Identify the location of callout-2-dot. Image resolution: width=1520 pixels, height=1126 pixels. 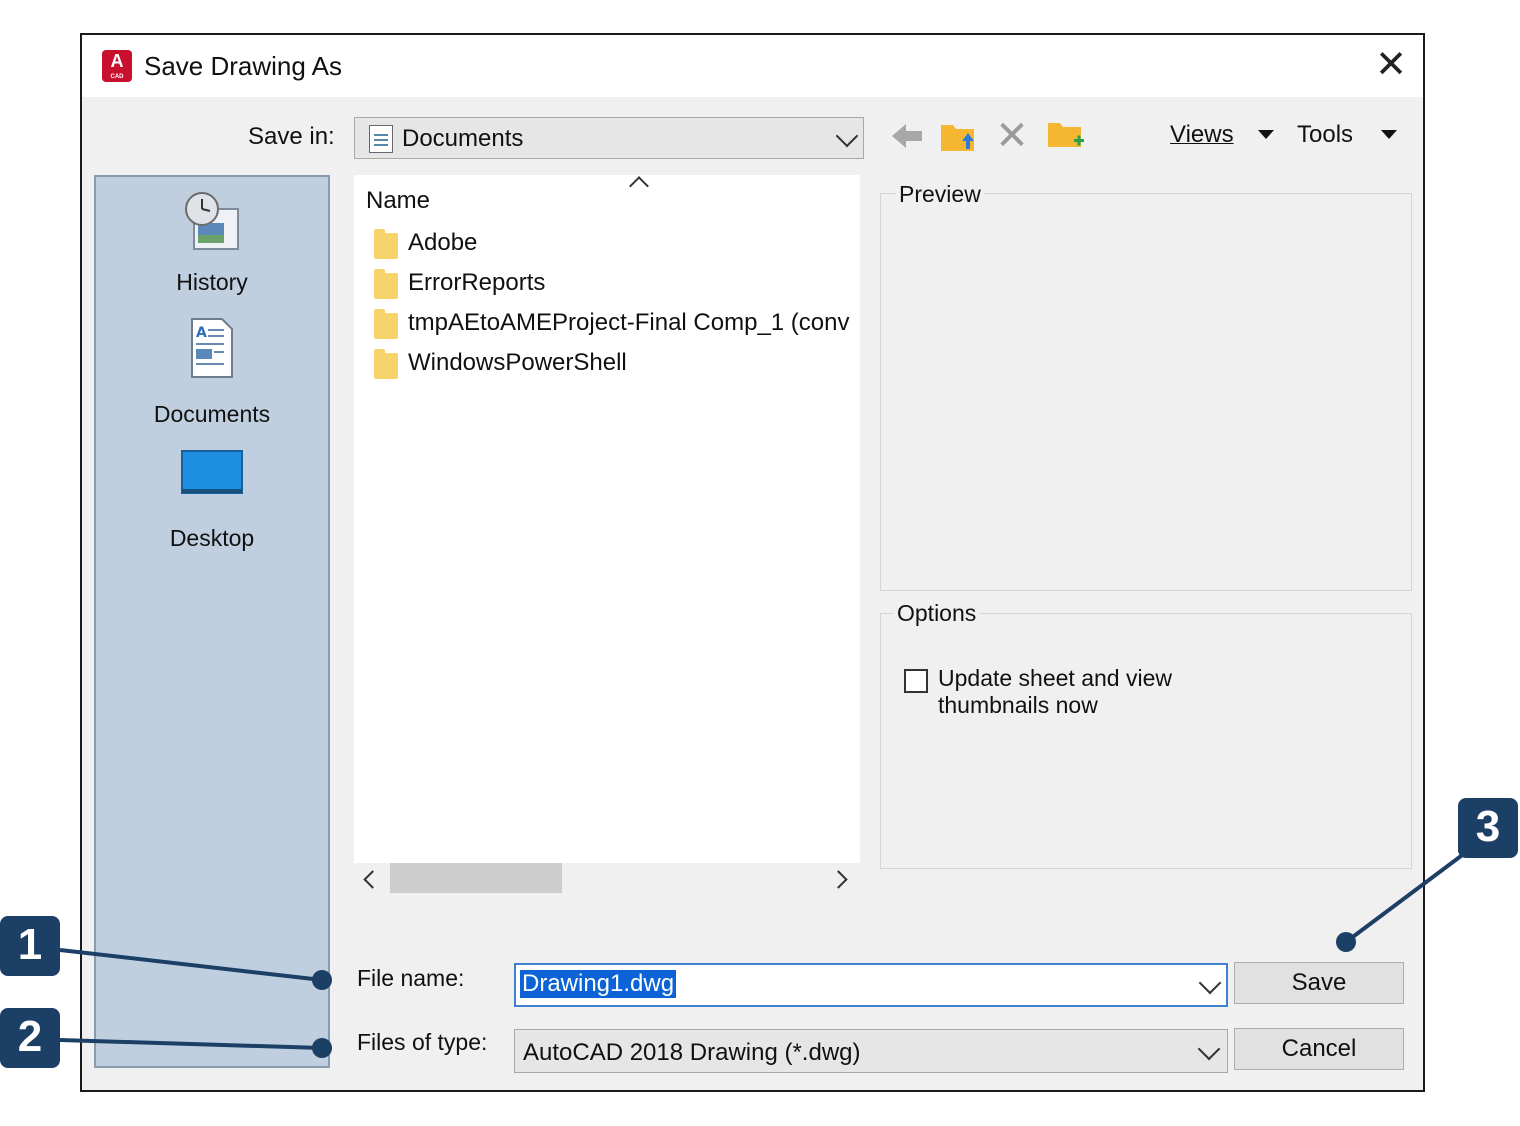
(322, 1048).